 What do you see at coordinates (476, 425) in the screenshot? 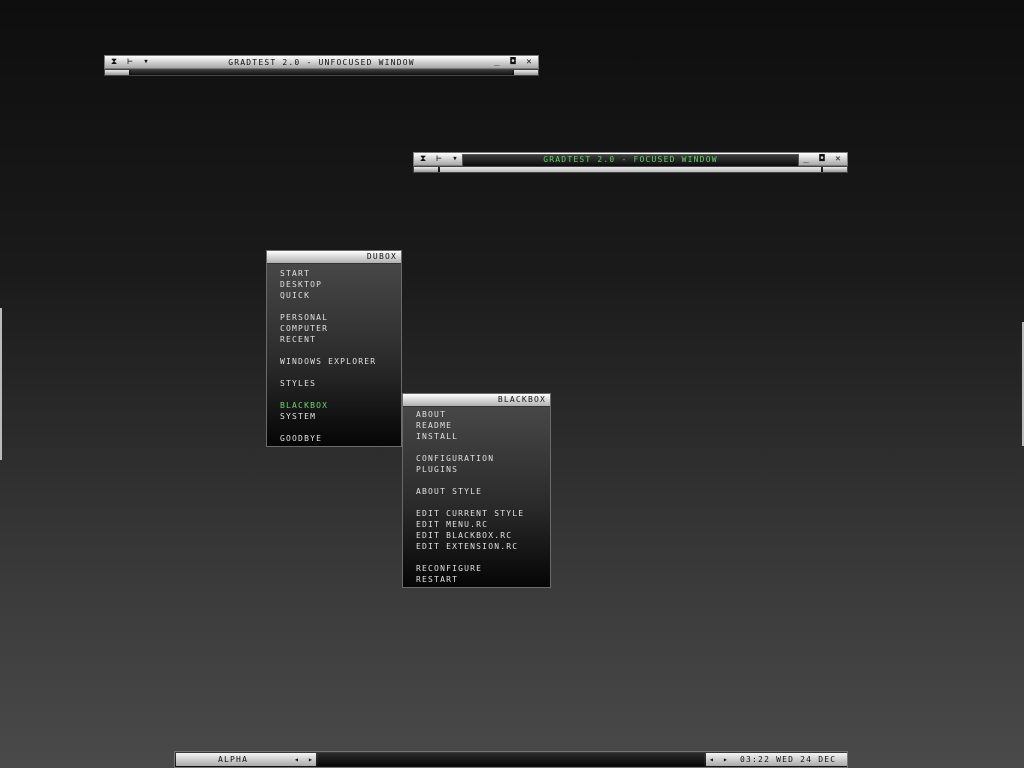
I see `blackbox-menu-item-readme: README` at bounding box center [476, 425].